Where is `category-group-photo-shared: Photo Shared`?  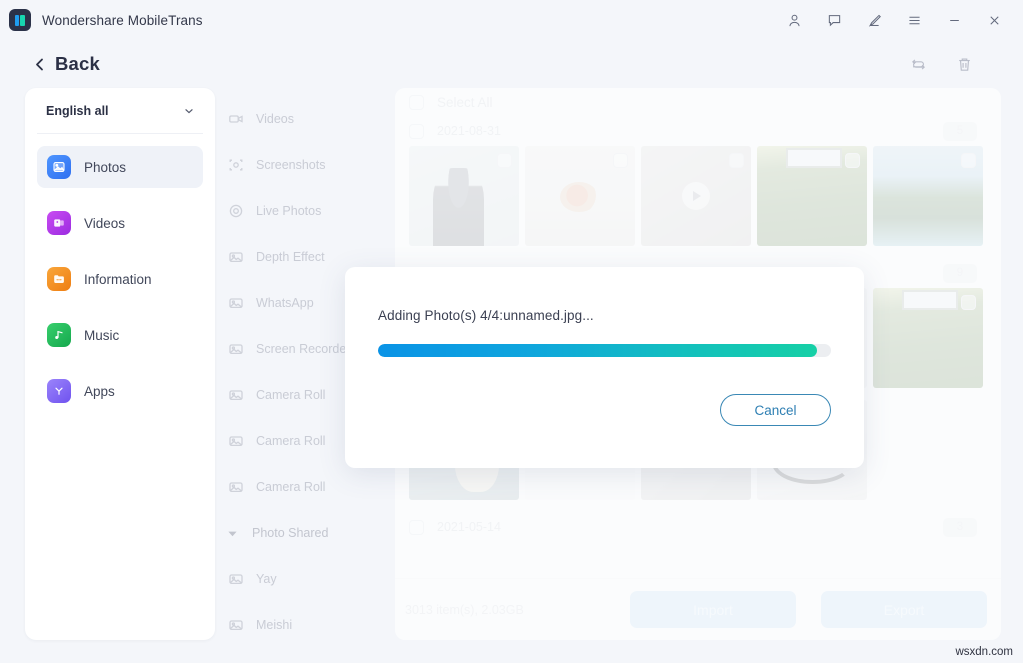 category-group-photo-shared: Photo Shared is located at coordinates (305, 533).